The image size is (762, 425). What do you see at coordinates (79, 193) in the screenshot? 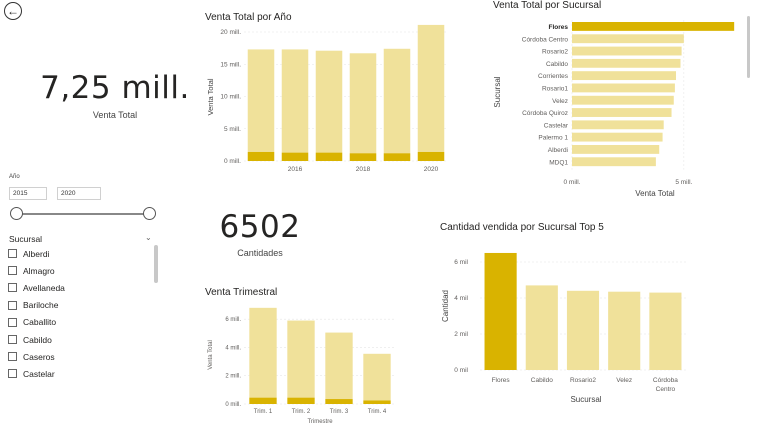
I see `year-to-input: 2020` at bounding box center [79, 193].